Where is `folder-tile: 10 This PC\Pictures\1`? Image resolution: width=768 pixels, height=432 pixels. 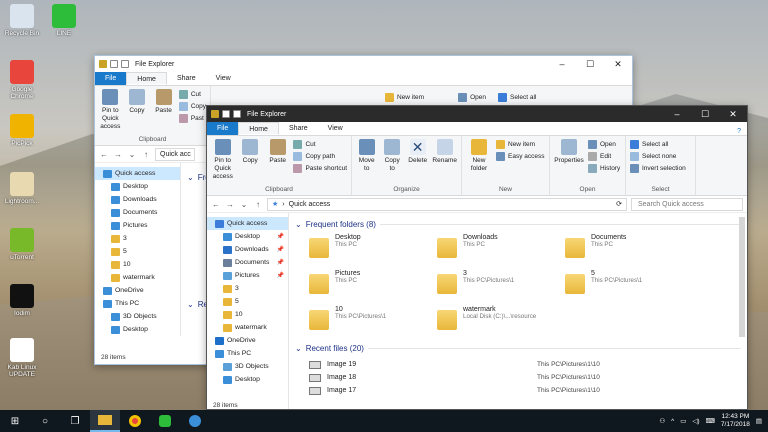 folder-tile: 10 This PC\Pictures\1 is located at coordinates (373, 322).